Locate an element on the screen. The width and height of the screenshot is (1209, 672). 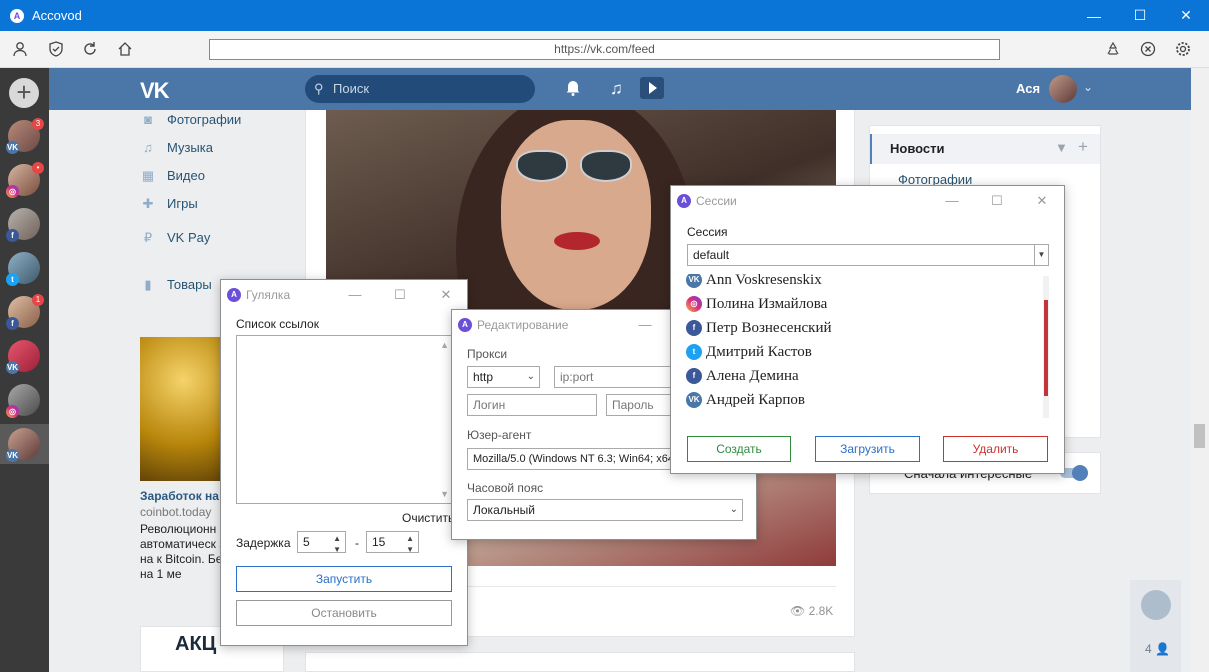
address-bar: https://vk.com/feed is located at coordinates (604, 49).